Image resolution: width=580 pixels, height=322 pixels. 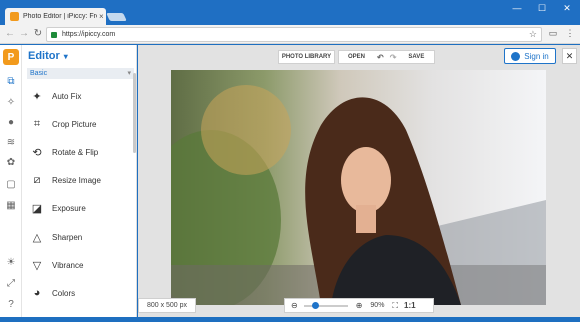 I want to click on ipiccy-logo-icon: P, so click(x=11, y=57).